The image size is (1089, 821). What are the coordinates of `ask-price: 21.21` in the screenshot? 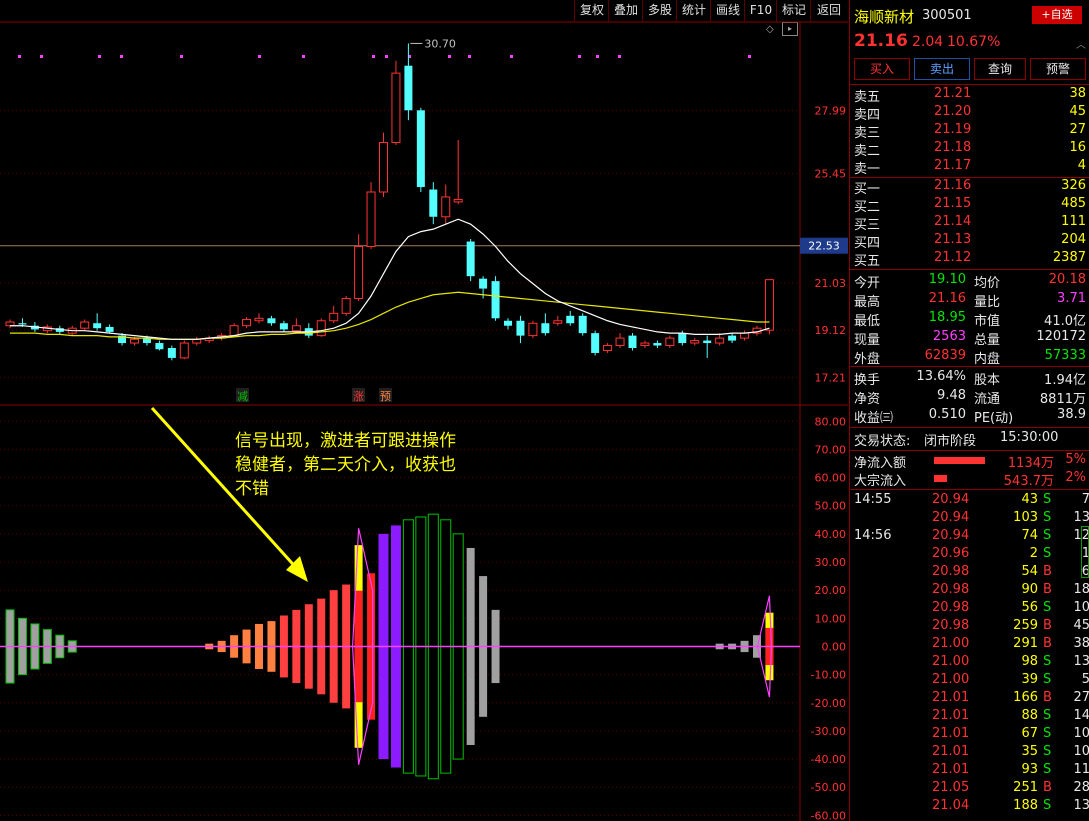 It's located at (953, 93).